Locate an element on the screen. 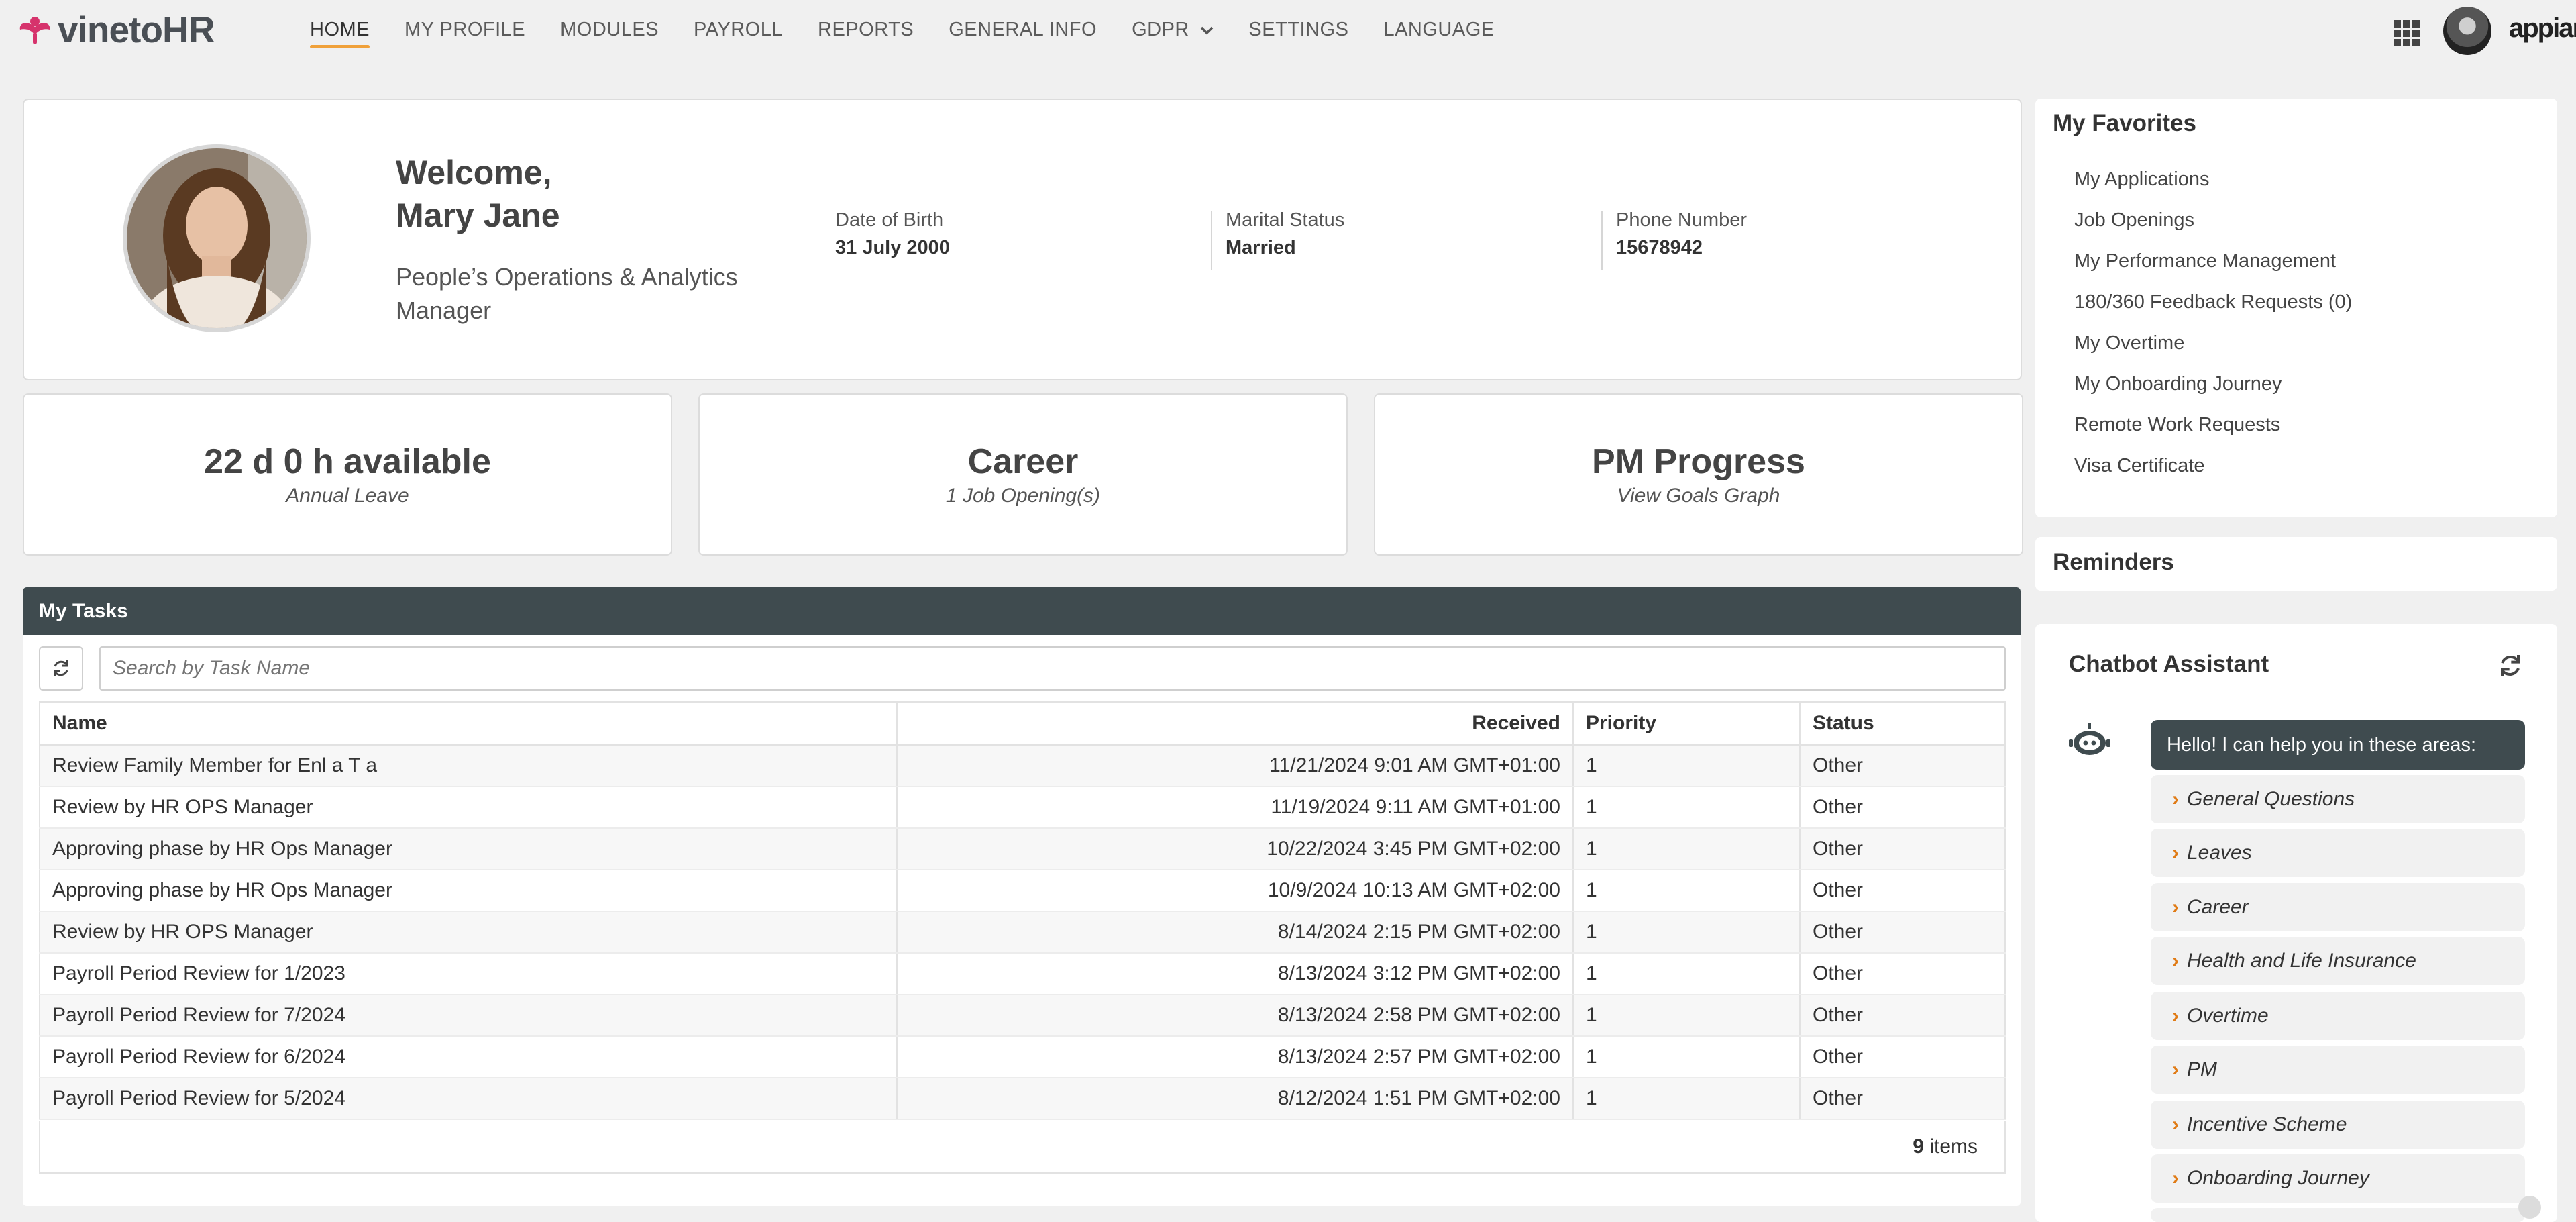  chevron-down-icon is located at coordinates (1207, 31).